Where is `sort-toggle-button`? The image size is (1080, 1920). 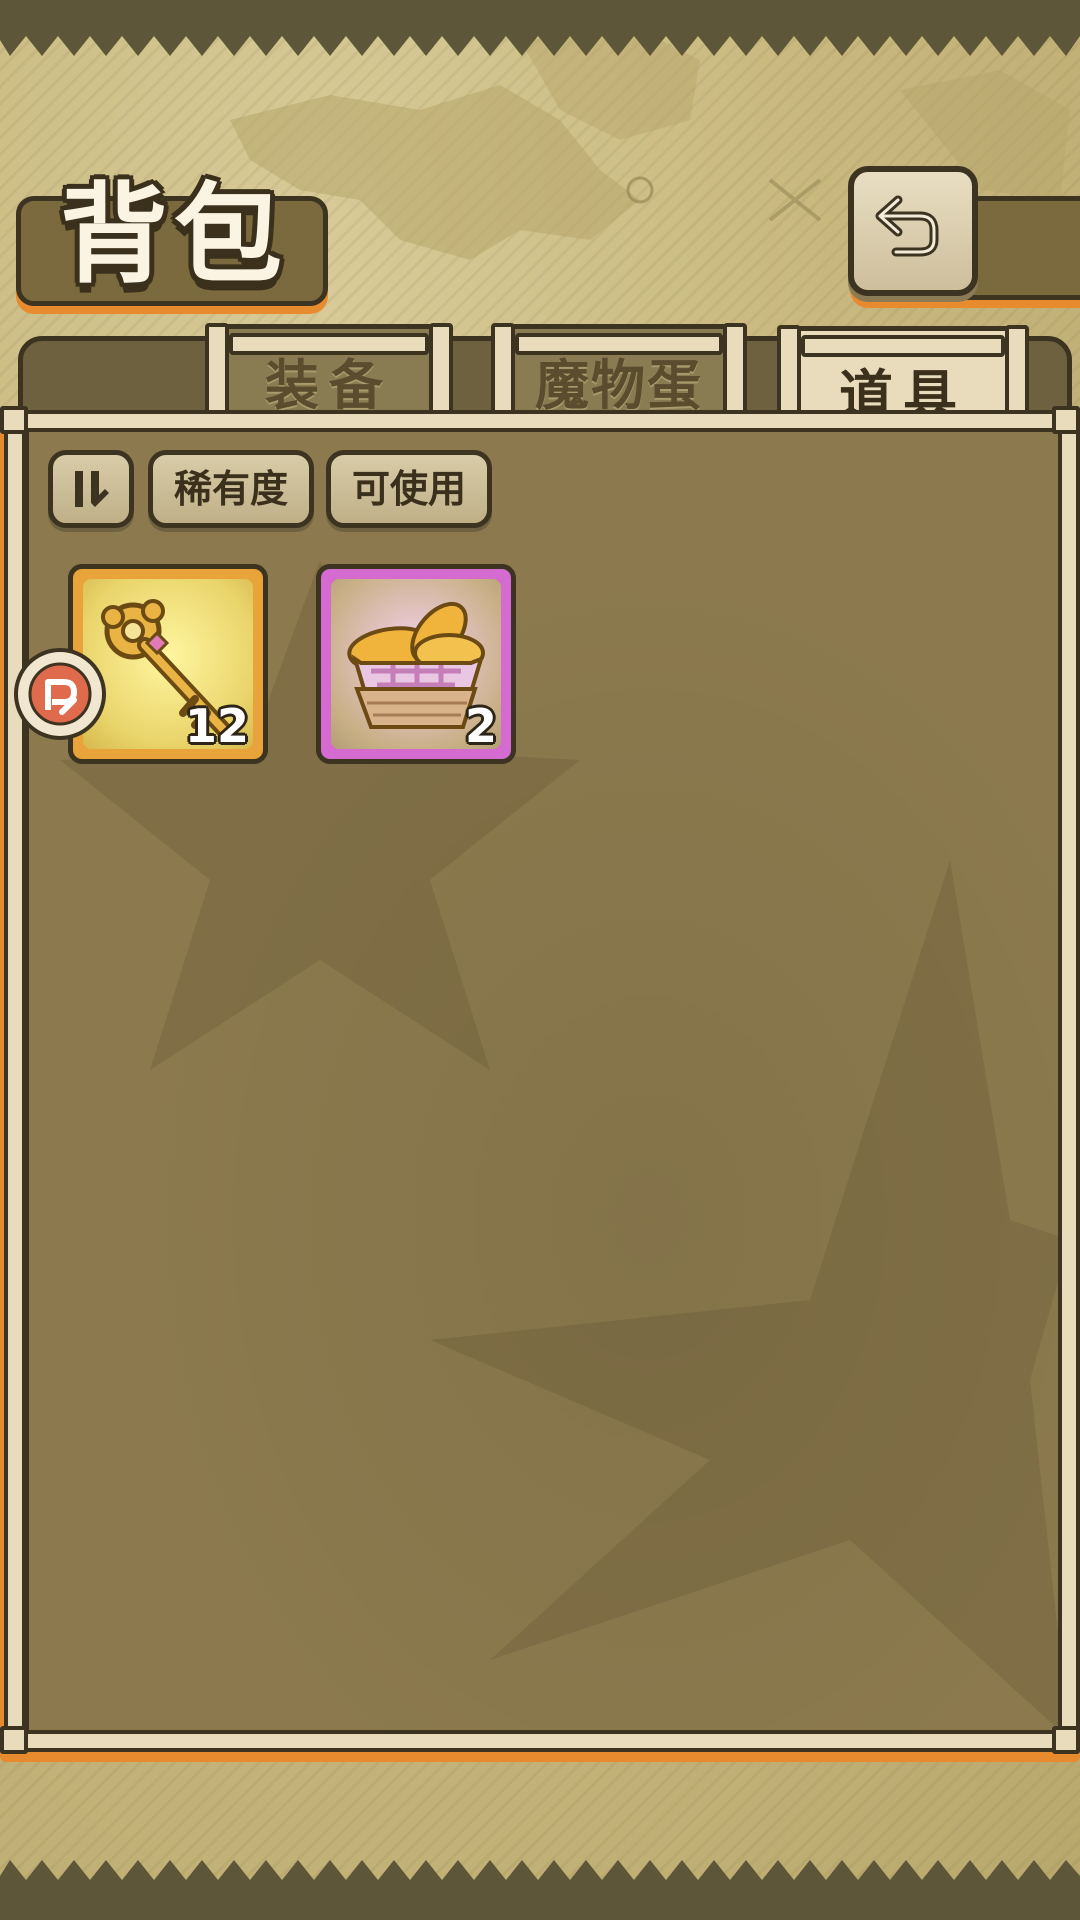 sort-toggle-button is located at coordinates (91, 489).